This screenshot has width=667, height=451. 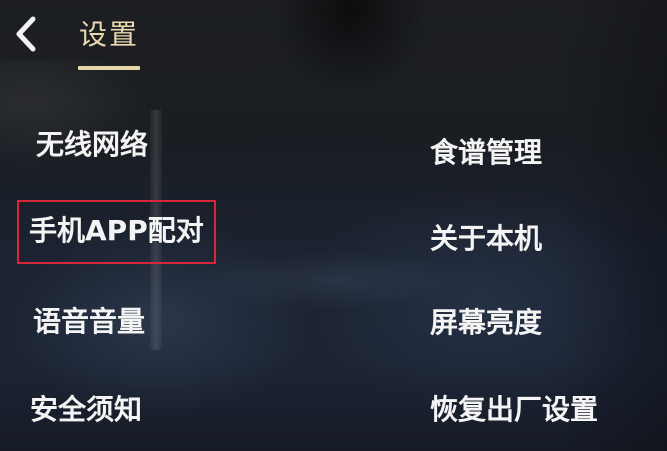 What do you see at coordinates (109, 68) in the screenshot?
I see `tab-active-underline` at bounding box center [109, 68].